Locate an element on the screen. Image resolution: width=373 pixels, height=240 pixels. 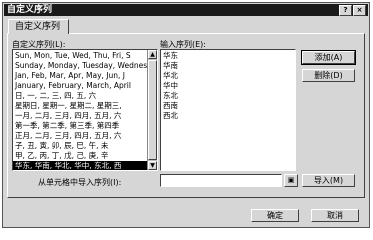
cancel-button: 取消 is located at coordinates (335, 215).